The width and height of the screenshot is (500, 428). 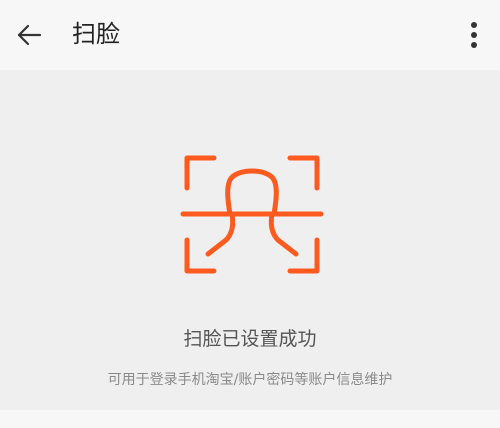 I want to click on status-description: 可用于登录手机淘宝/账户密码等账户信息维护, so click(x=250, y=380).